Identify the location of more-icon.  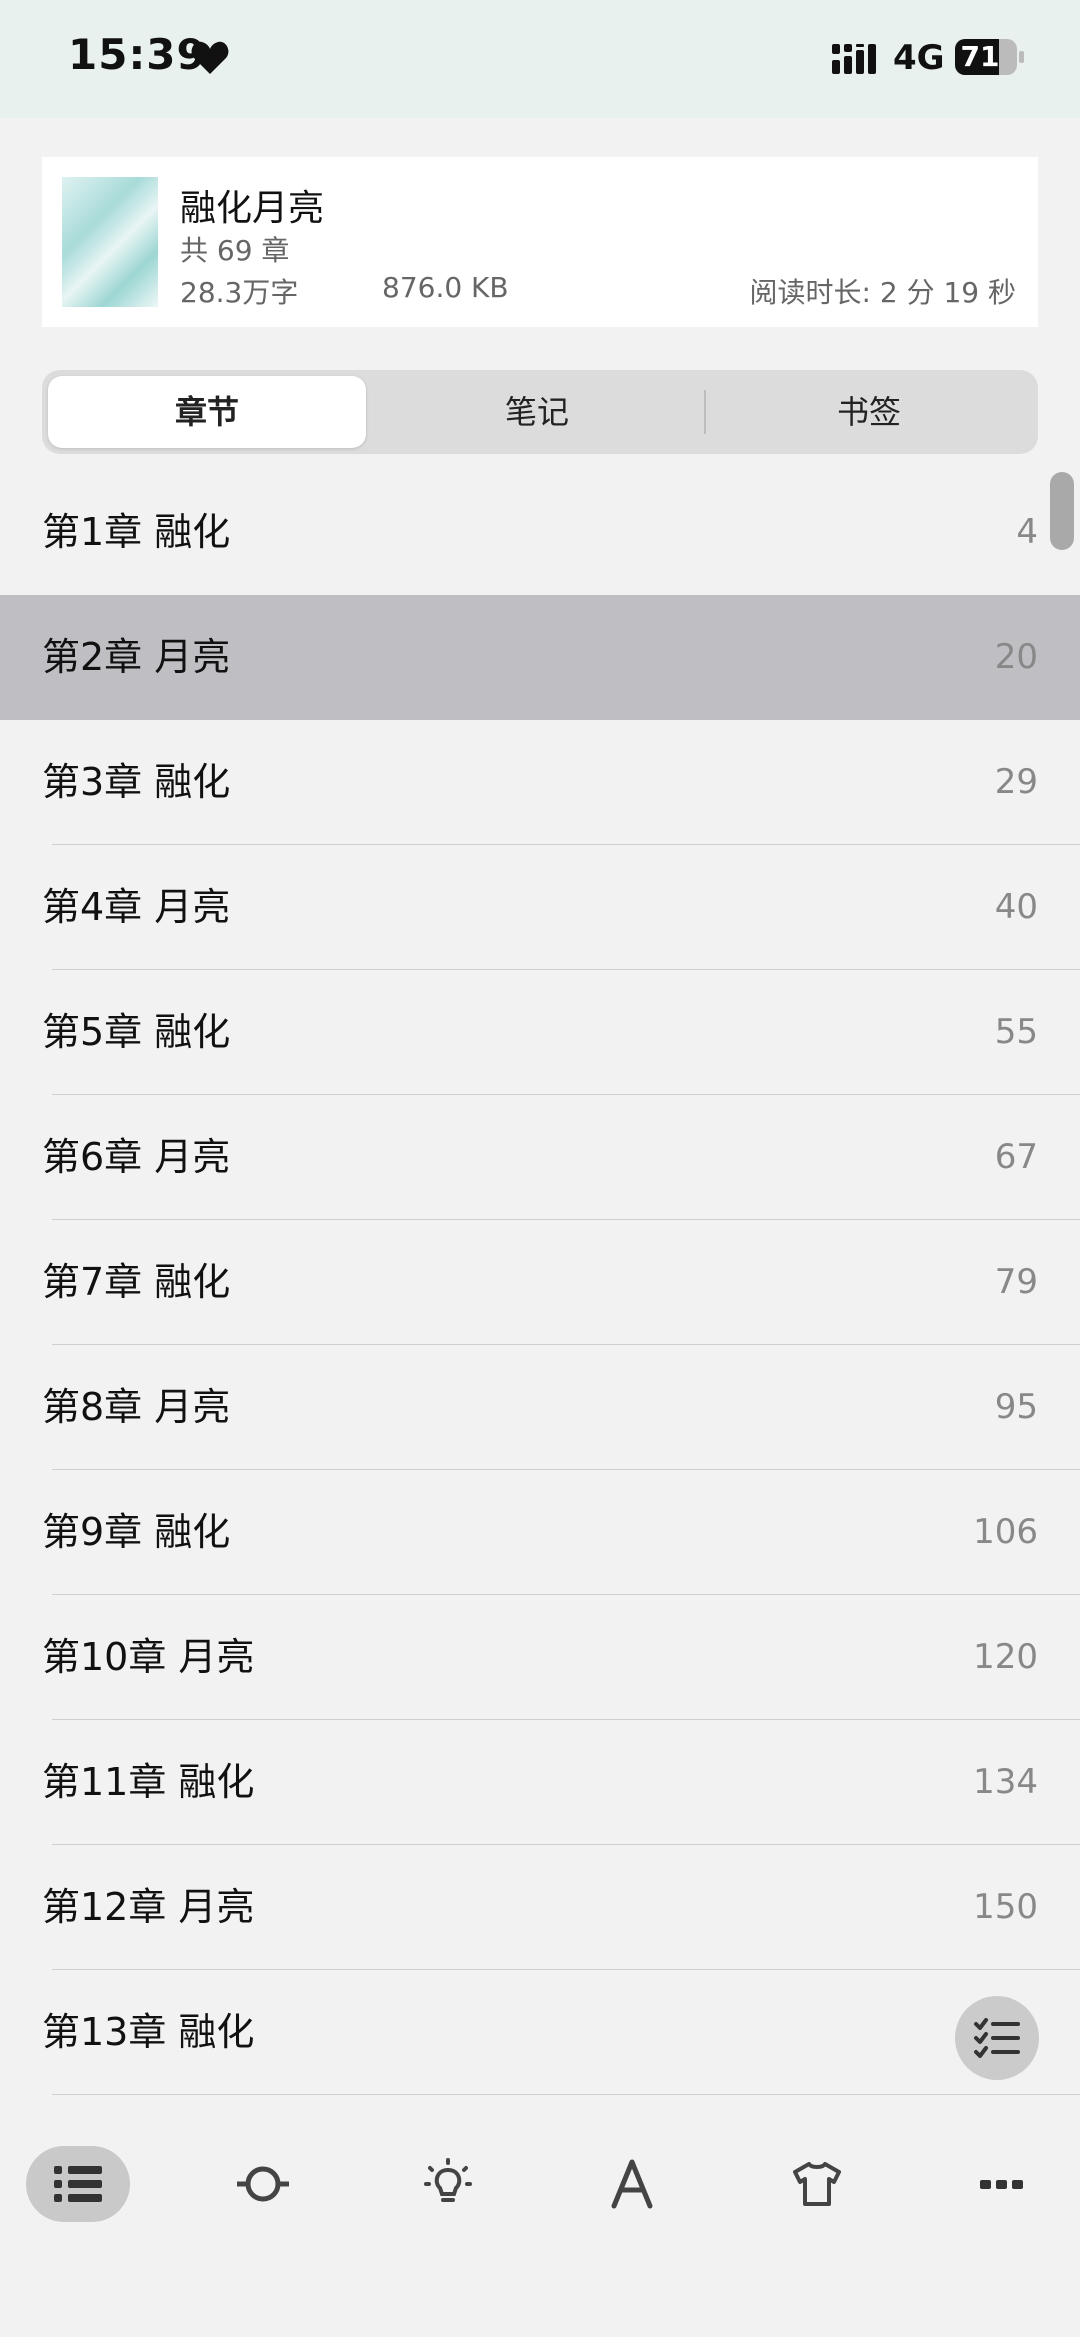
(1001, 2184).